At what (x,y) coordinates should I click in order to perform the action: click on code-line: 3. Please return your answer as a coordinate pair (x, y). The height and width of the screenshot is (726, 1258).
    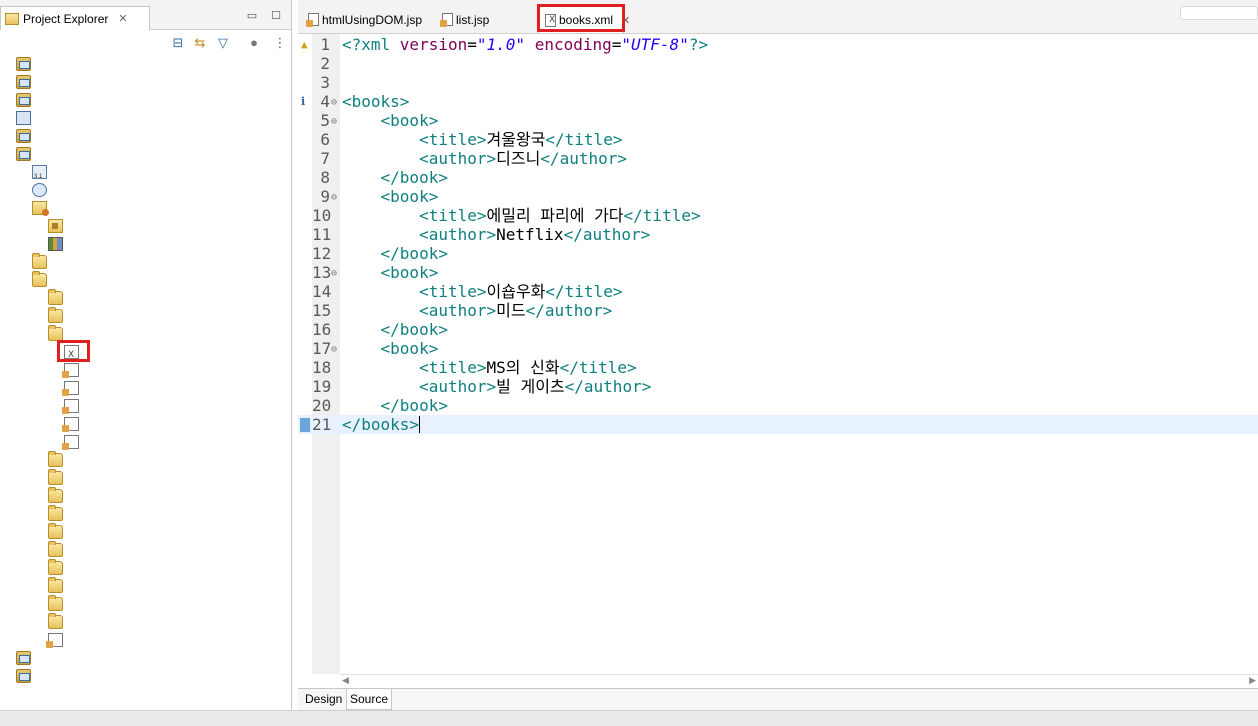
    Looking at the image, I should click on (778, 82).